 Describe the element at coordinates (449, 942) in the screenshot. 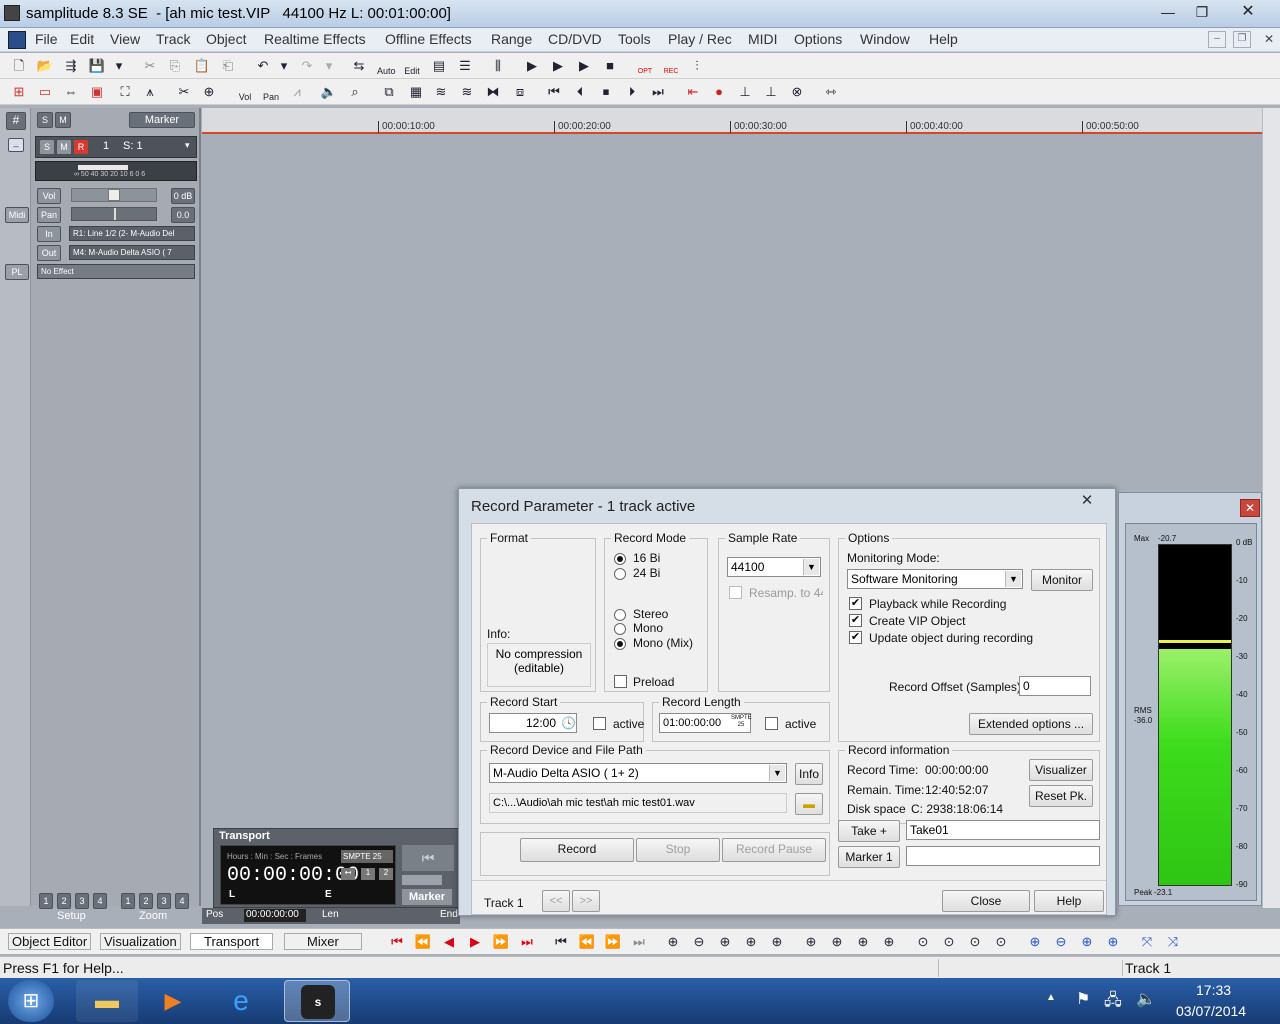

I see `step-back-icon: ◀` at that location.